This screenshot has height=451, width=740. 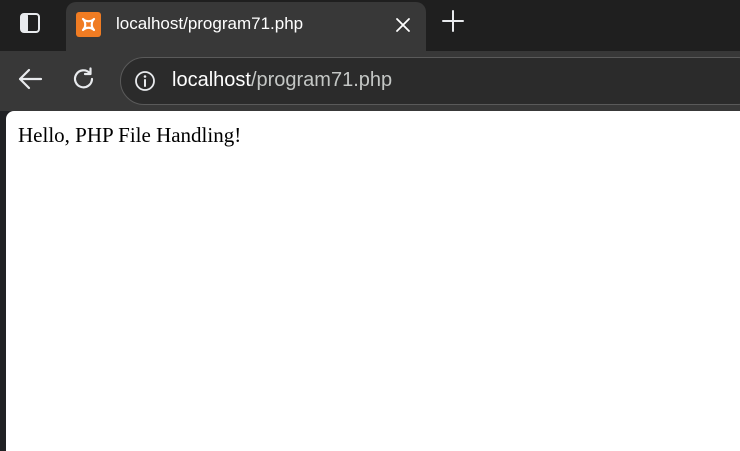 I want to click on reload-icon, so click(x=84, y=81).